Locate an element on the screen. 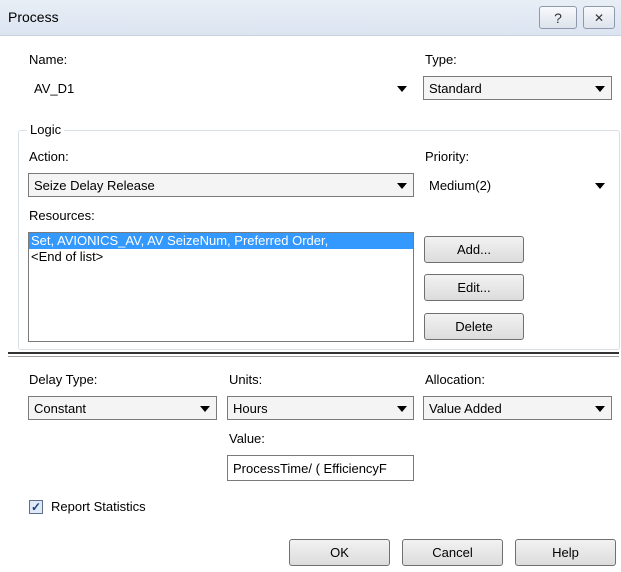 The height and width of the screenshot is (572, 621). action-label: Action: is located at coordinates (49, 156).